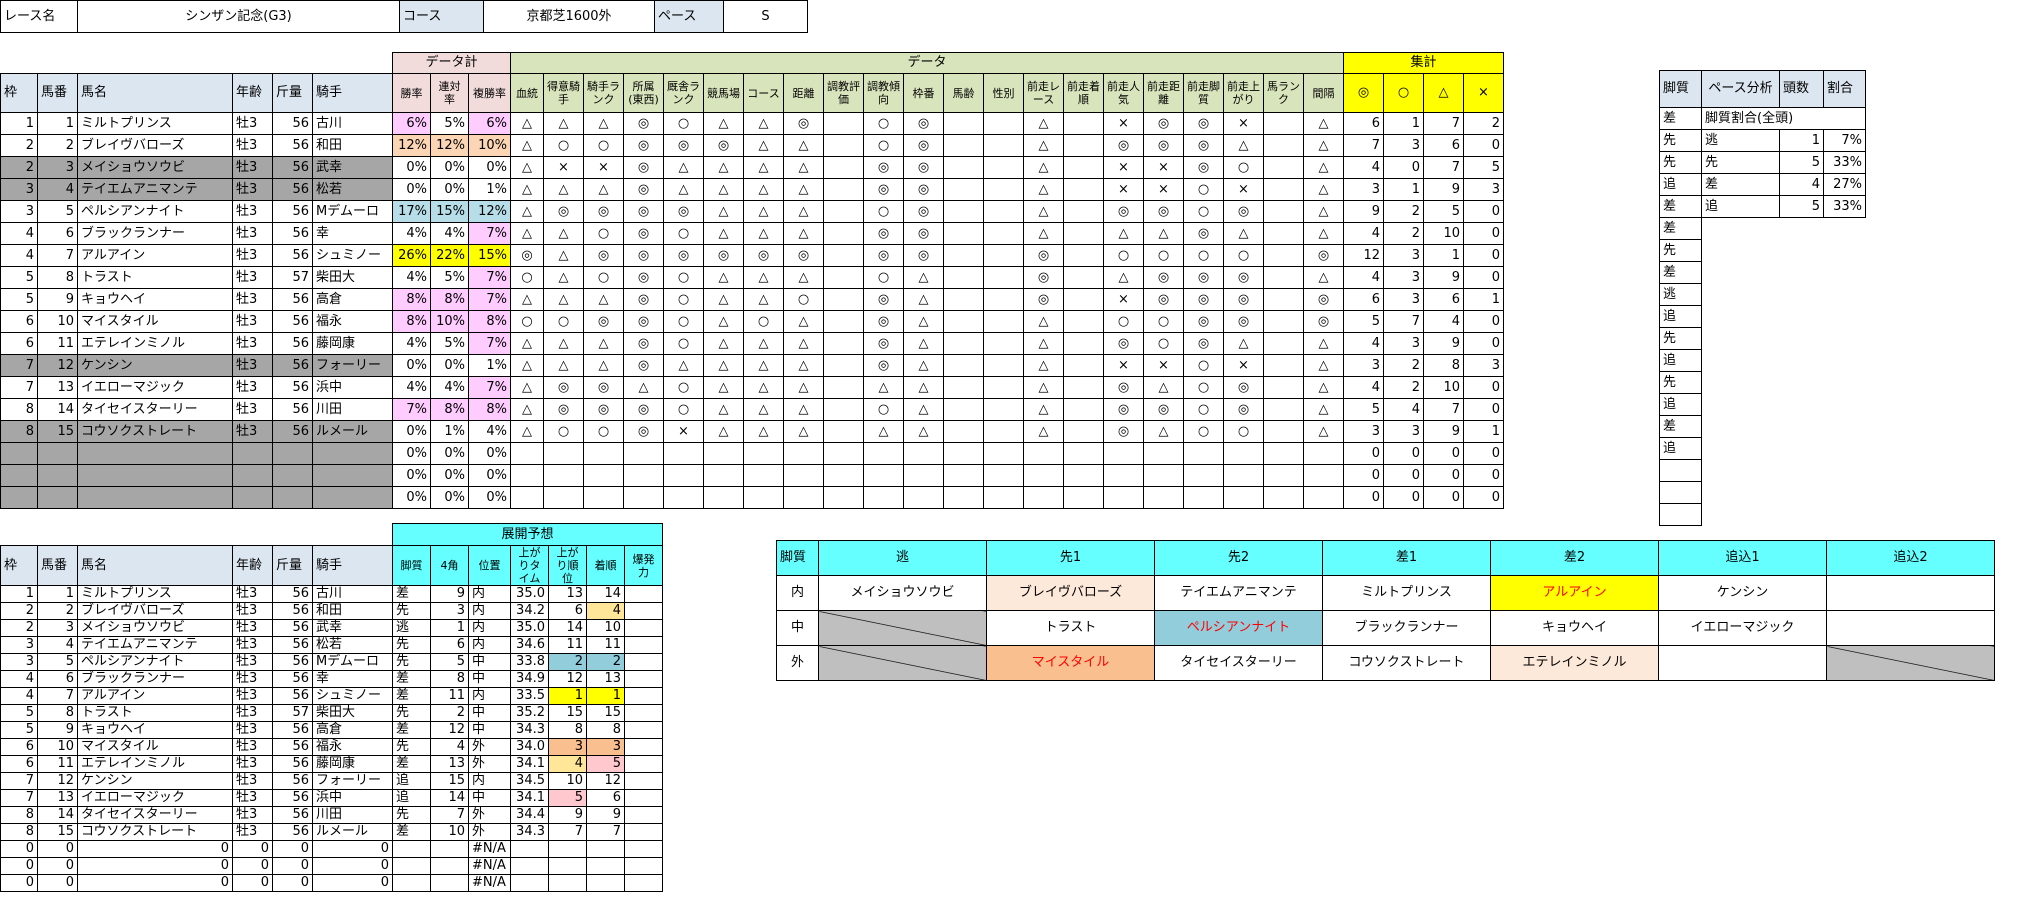  Describe the element at coordinates (1443, 93) in the screenshot. I see `header-shukei-col: △` at that location.